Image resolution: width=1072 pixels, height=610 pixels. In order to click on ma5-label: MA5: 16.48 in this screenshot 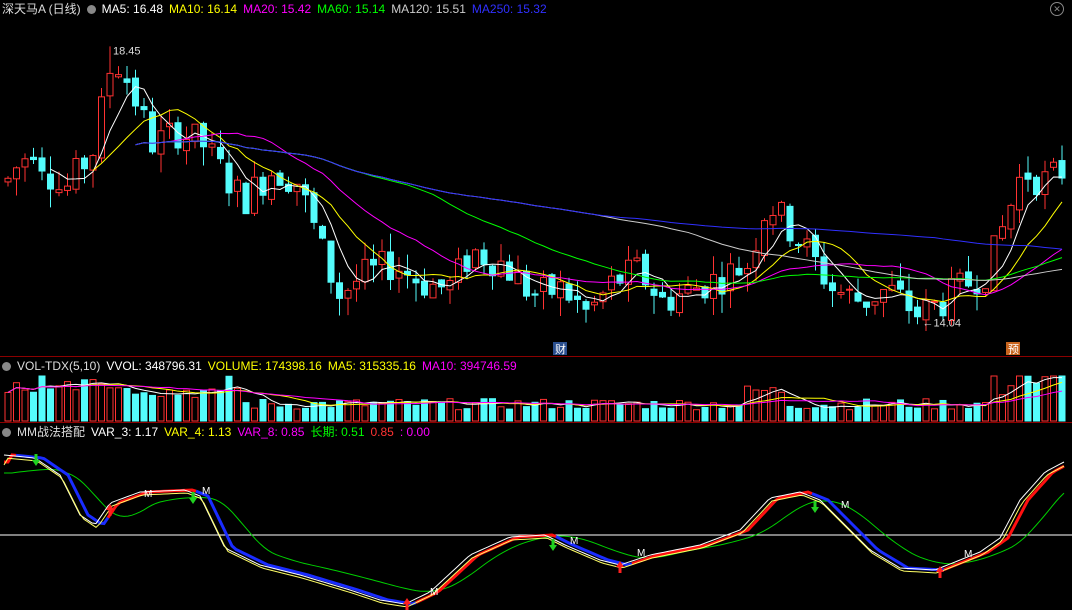, I will do `click(132, 9)`.